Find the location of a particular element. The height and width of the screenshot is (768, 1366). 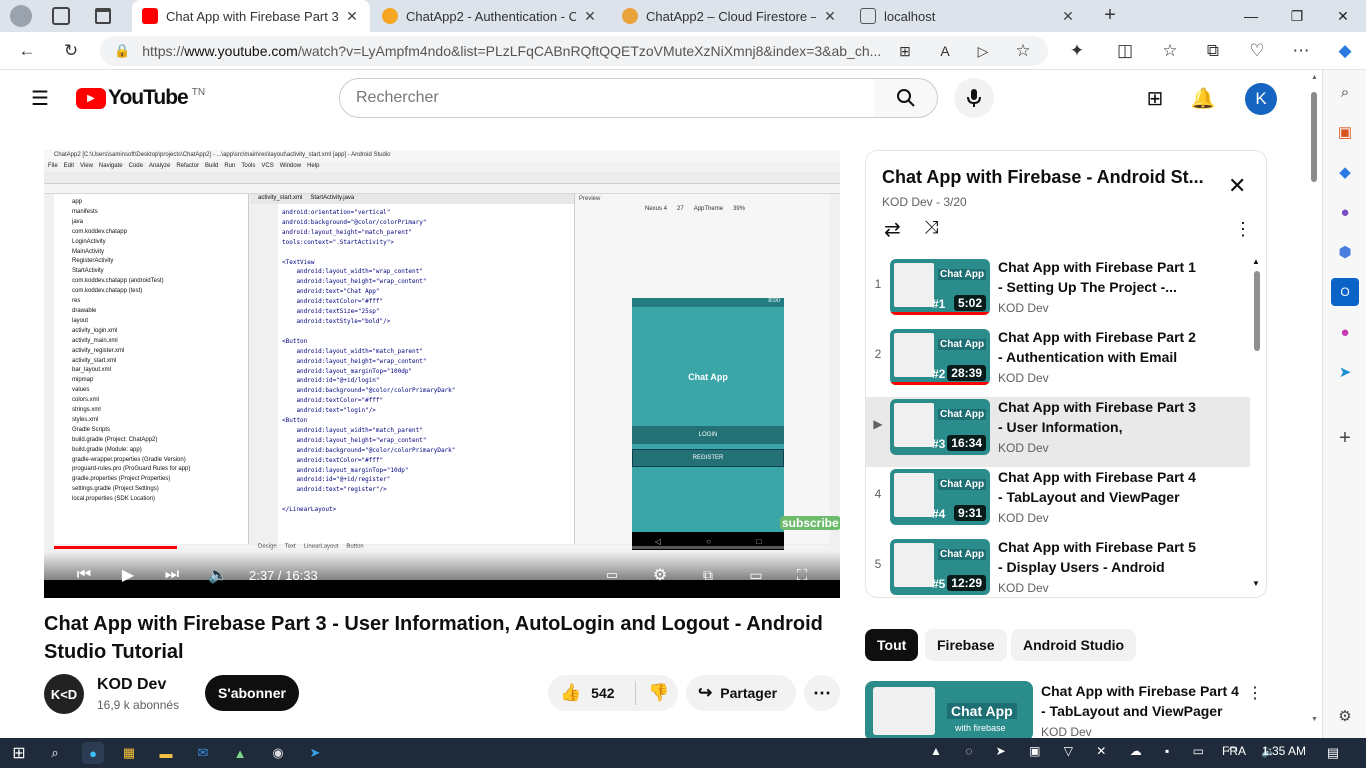

account-avatar: K is located at coordinates (1261, 99).